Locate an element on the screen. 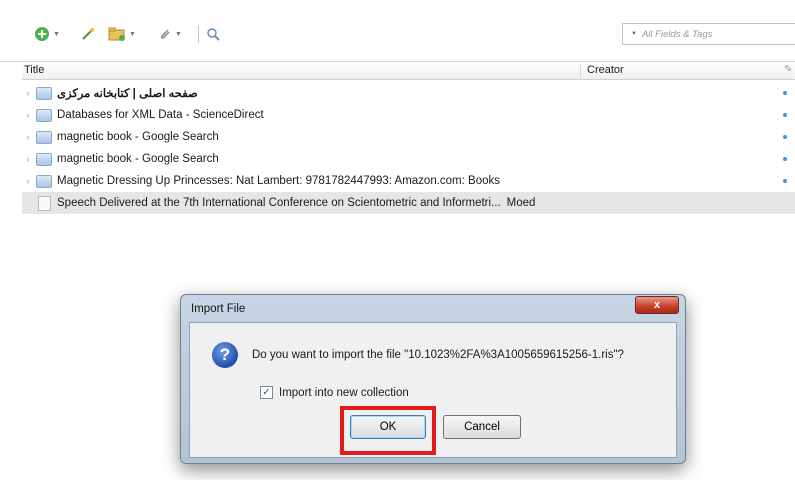  paperclip-icon is located at coordinates (165, 34).